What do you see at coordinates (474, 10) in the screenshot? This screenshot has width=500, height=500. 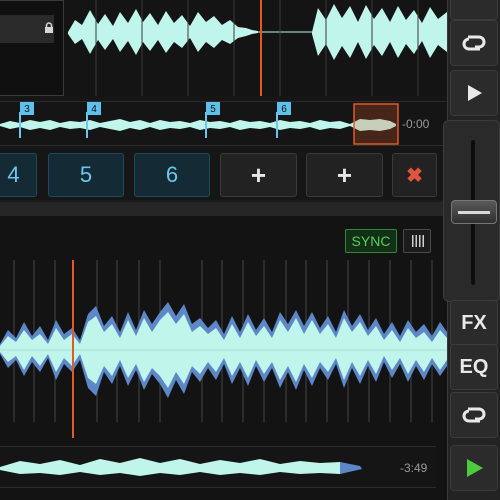 I see `top-deck-button-partial` at bounding box center [474, 10].